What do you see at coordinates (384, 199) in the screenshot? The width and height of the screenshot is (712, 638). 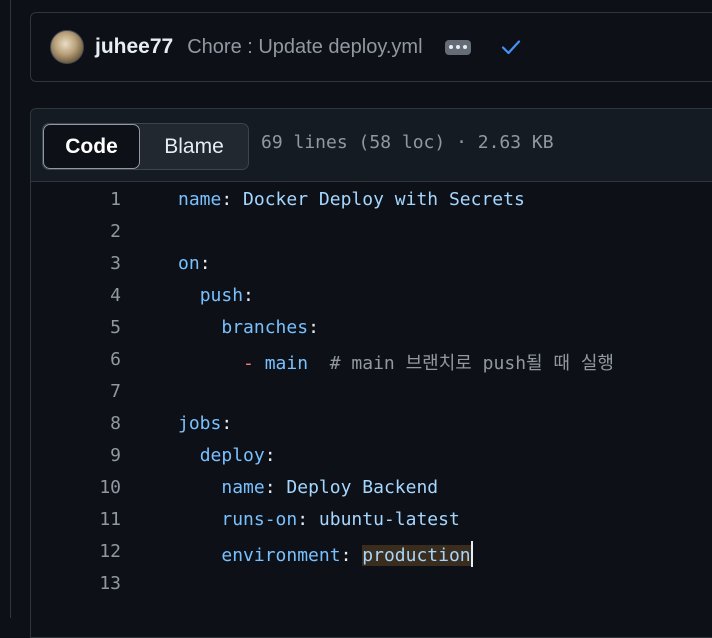 I see `yaml-value: Docker Deploy with Secrets` at bounding box center [384, 199].